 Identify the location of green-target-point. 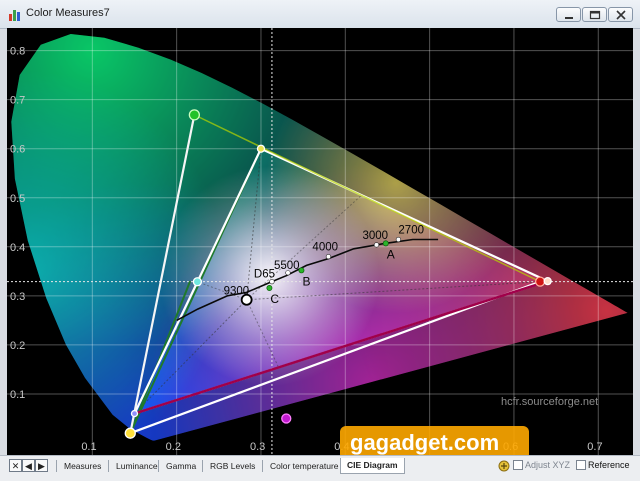
(261, 148).